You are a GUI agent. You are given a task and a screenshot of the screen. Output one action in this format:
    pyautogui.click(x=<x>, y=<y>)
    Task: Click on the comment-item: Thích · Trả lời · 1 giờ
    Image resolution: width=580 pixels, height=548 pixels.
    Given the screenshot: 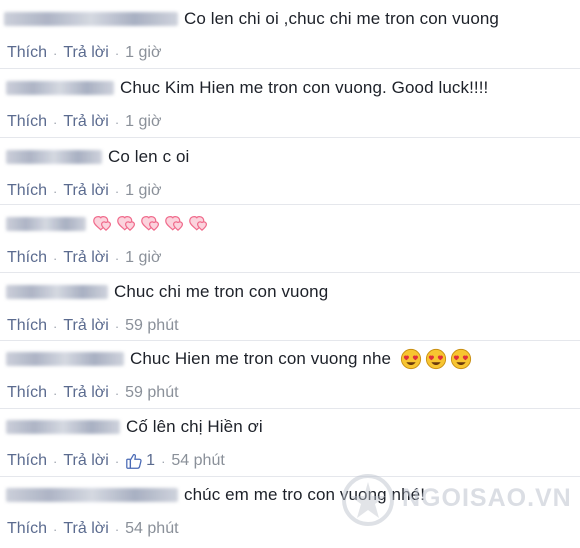 What is the action you would take?
    pyautogui.click(x=290, y=243)
    